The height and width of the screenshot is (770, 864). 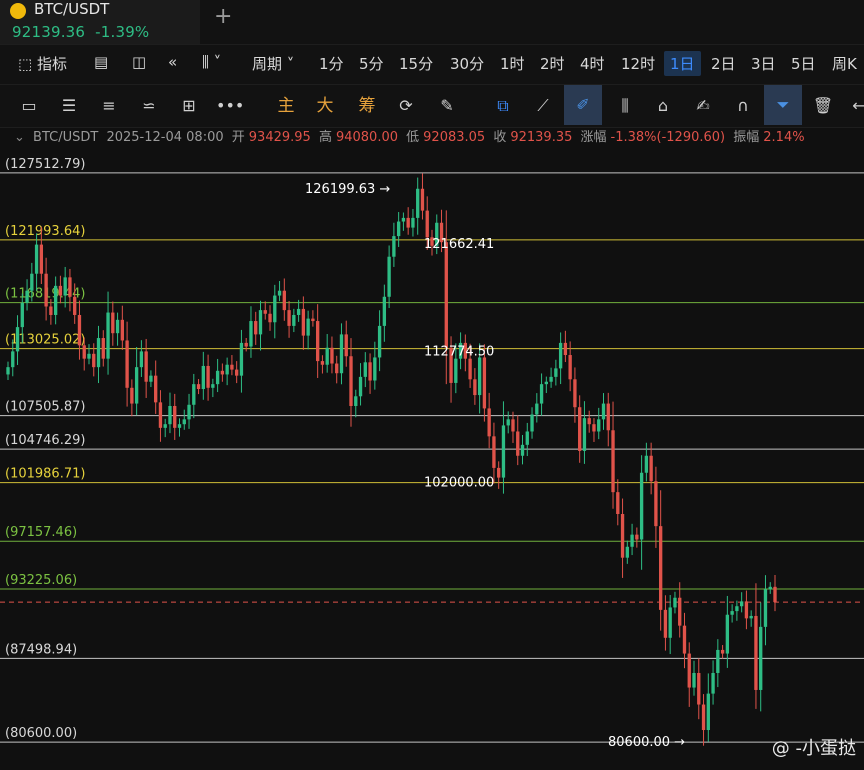 I want to click on price-annotation: 126199.63 →, so click(x=347, y=189).